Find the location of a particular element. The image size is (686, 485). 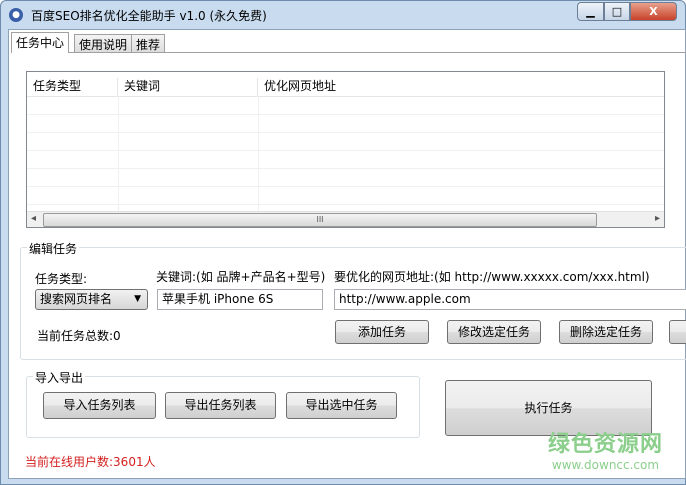

export-list-button: 导出任务列表 is located at coordinates (220, 405).